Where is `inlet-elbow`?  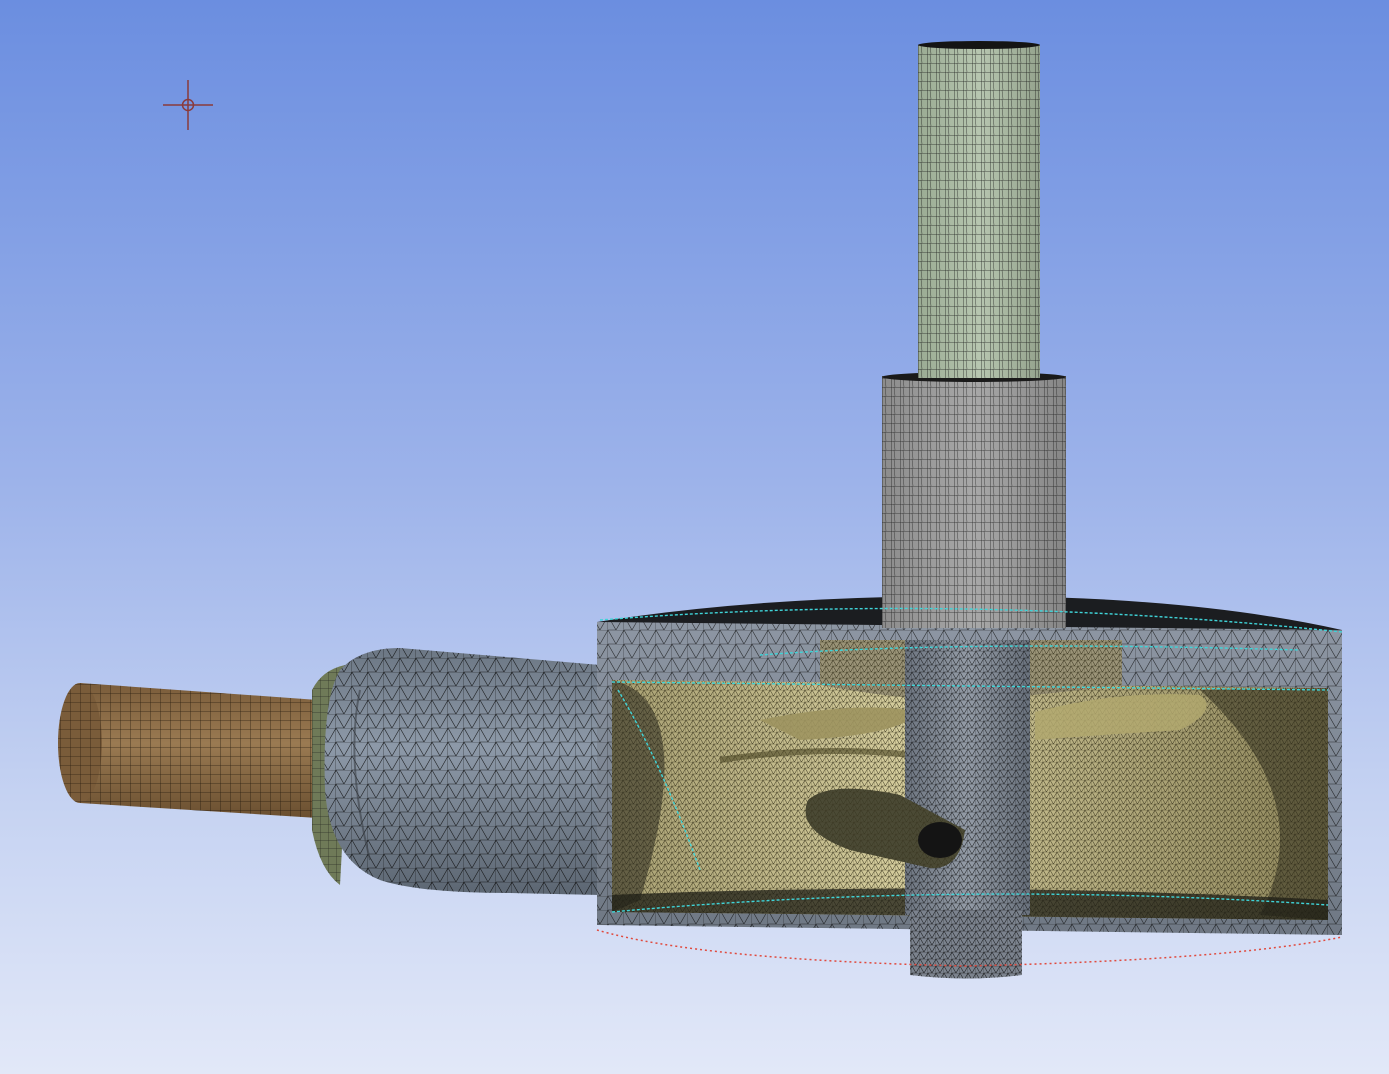 inlet-elbow is located at coordinates (462, 771).